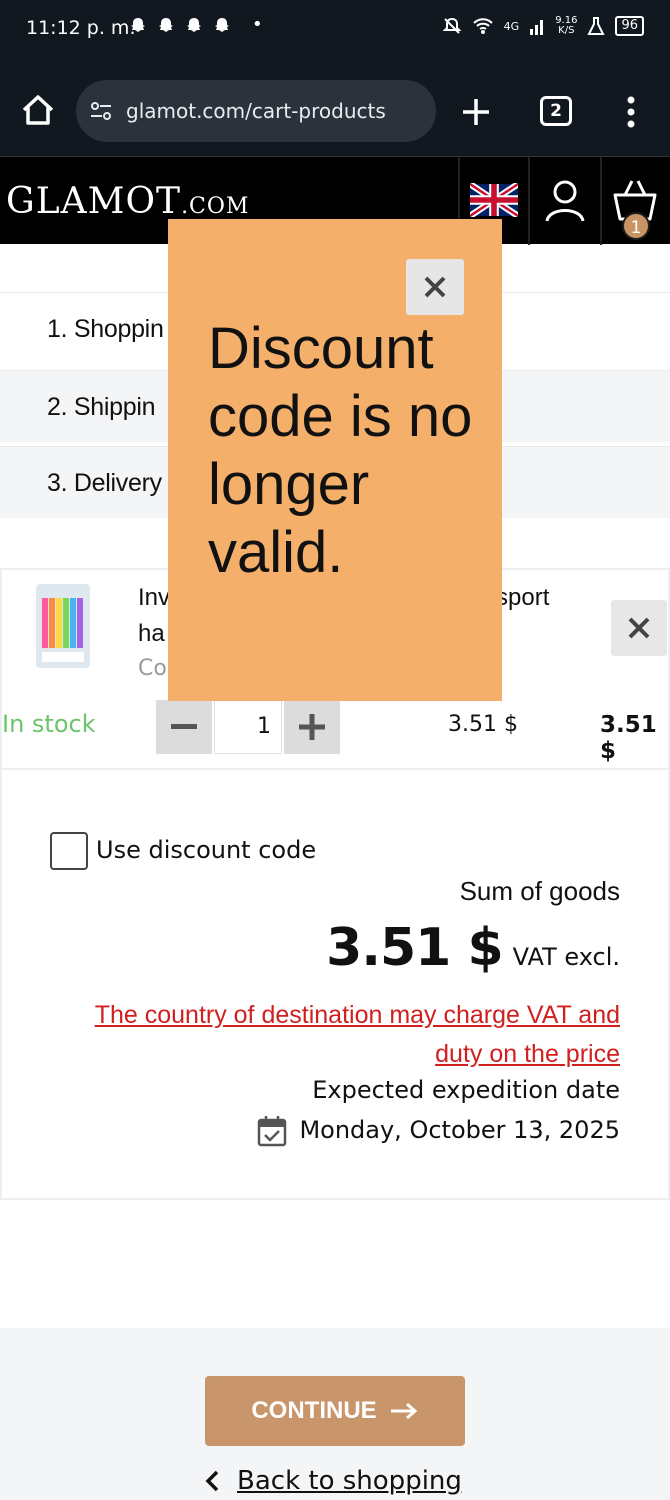 This screenshot has width=670, height=1500. I want to click on stock-status: In stock, so click(49, 724).